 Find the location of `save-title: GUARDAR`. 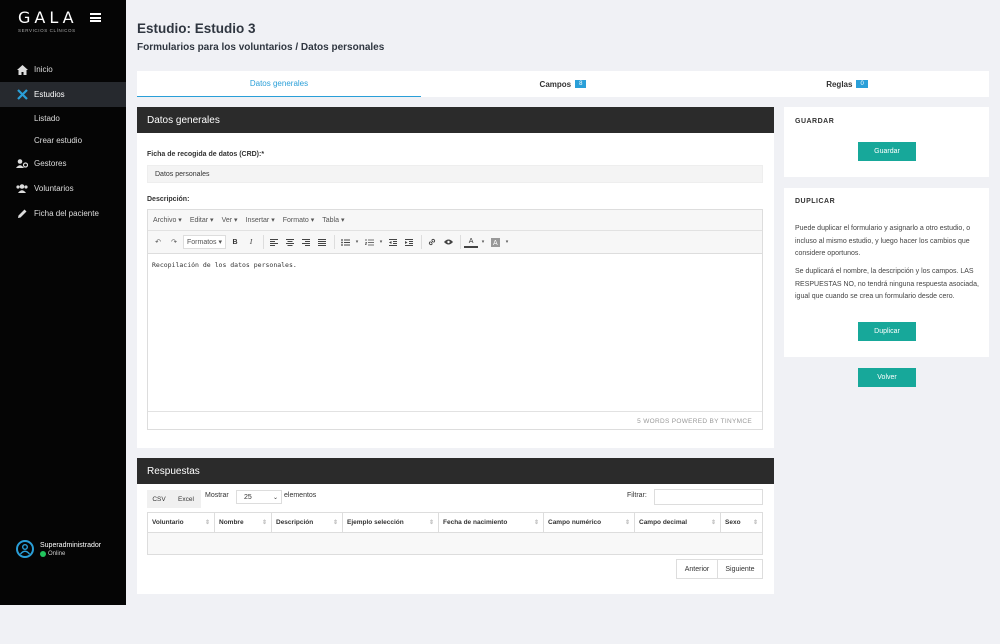

save-title: GUARDAR is located at coordinates (815, 121).